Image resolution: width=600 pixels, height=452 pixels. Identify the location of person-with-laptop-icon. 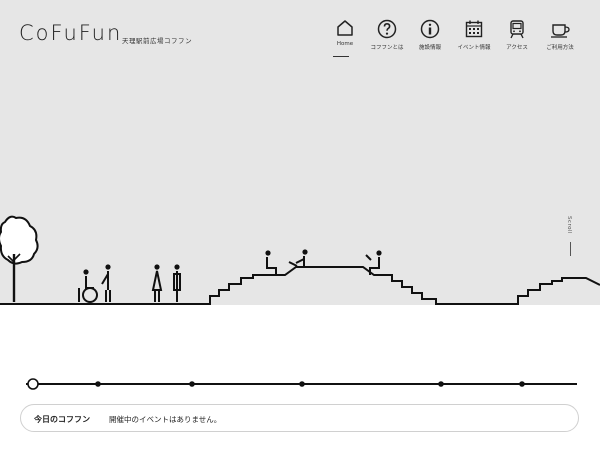
(298, 258).